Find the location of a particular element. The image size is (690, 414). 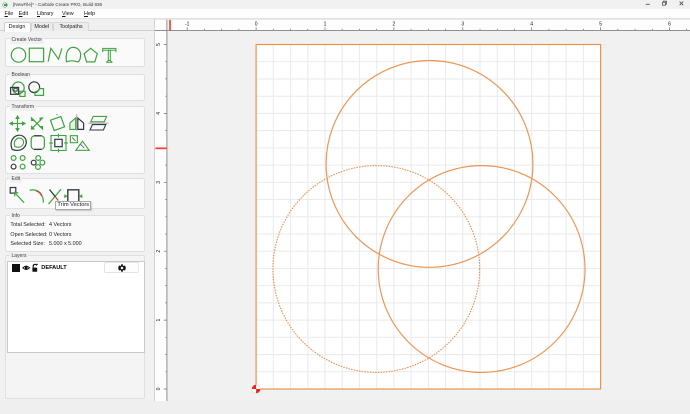

svg-text: -1 is located at coordinates (186, 25).